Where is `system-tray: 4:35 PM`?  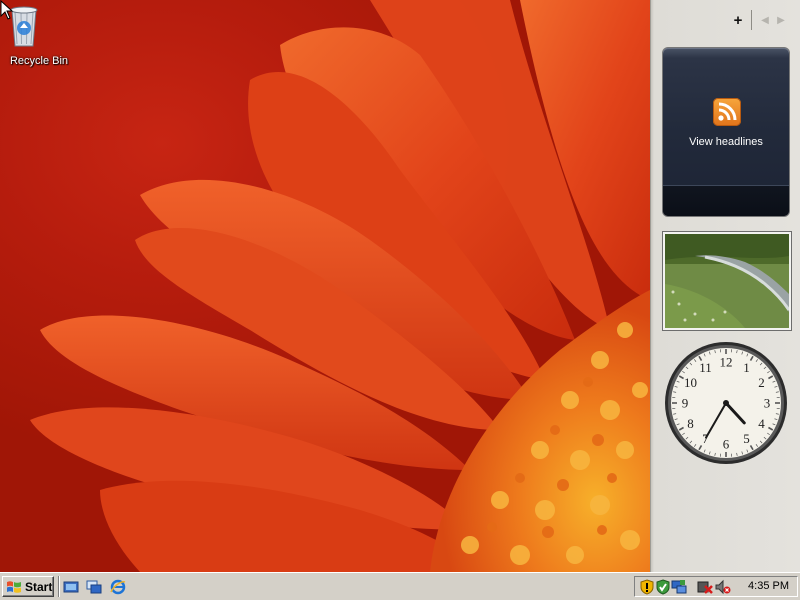
system-tray: 4:35 PM is located at coordinates (716, 586).